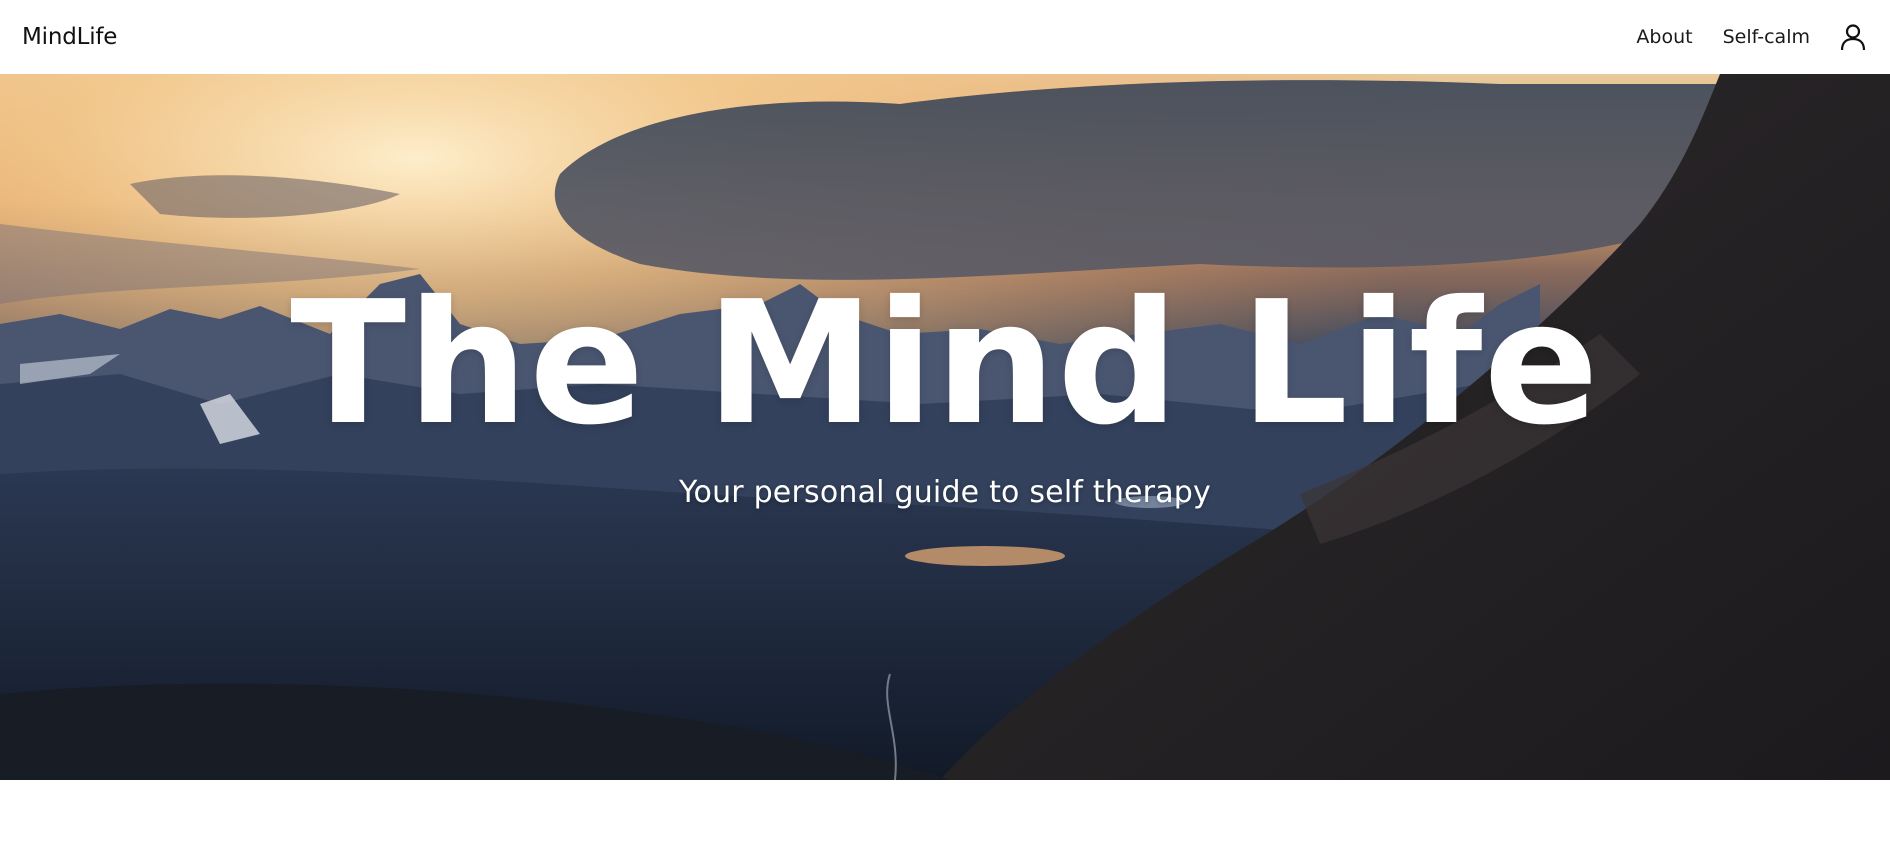 The height and width of the screenshot is (862, 1890). I want to click on nav-menu: About Self-calm, so click(1737, 37).